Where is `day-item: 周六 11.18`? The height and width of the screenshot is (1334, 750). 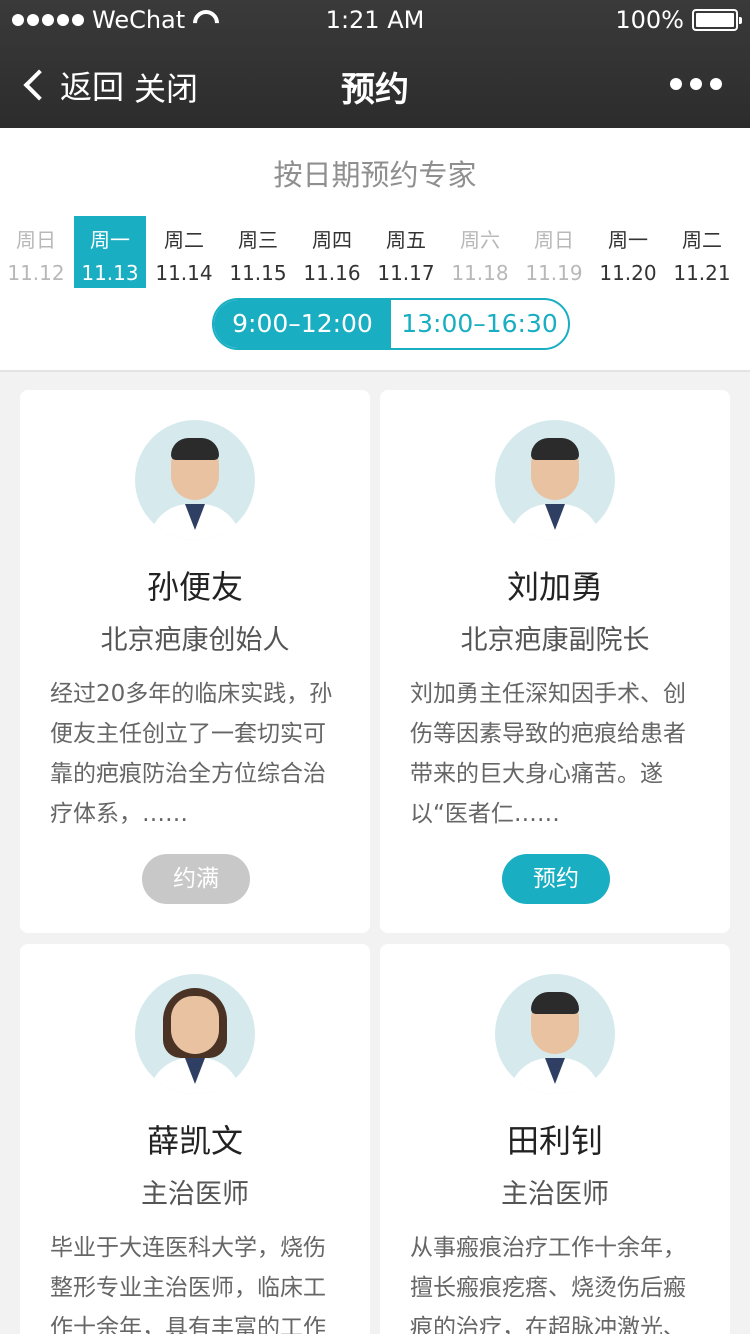
day-item: 周六 11.18 is located at coordinates (480, 252).